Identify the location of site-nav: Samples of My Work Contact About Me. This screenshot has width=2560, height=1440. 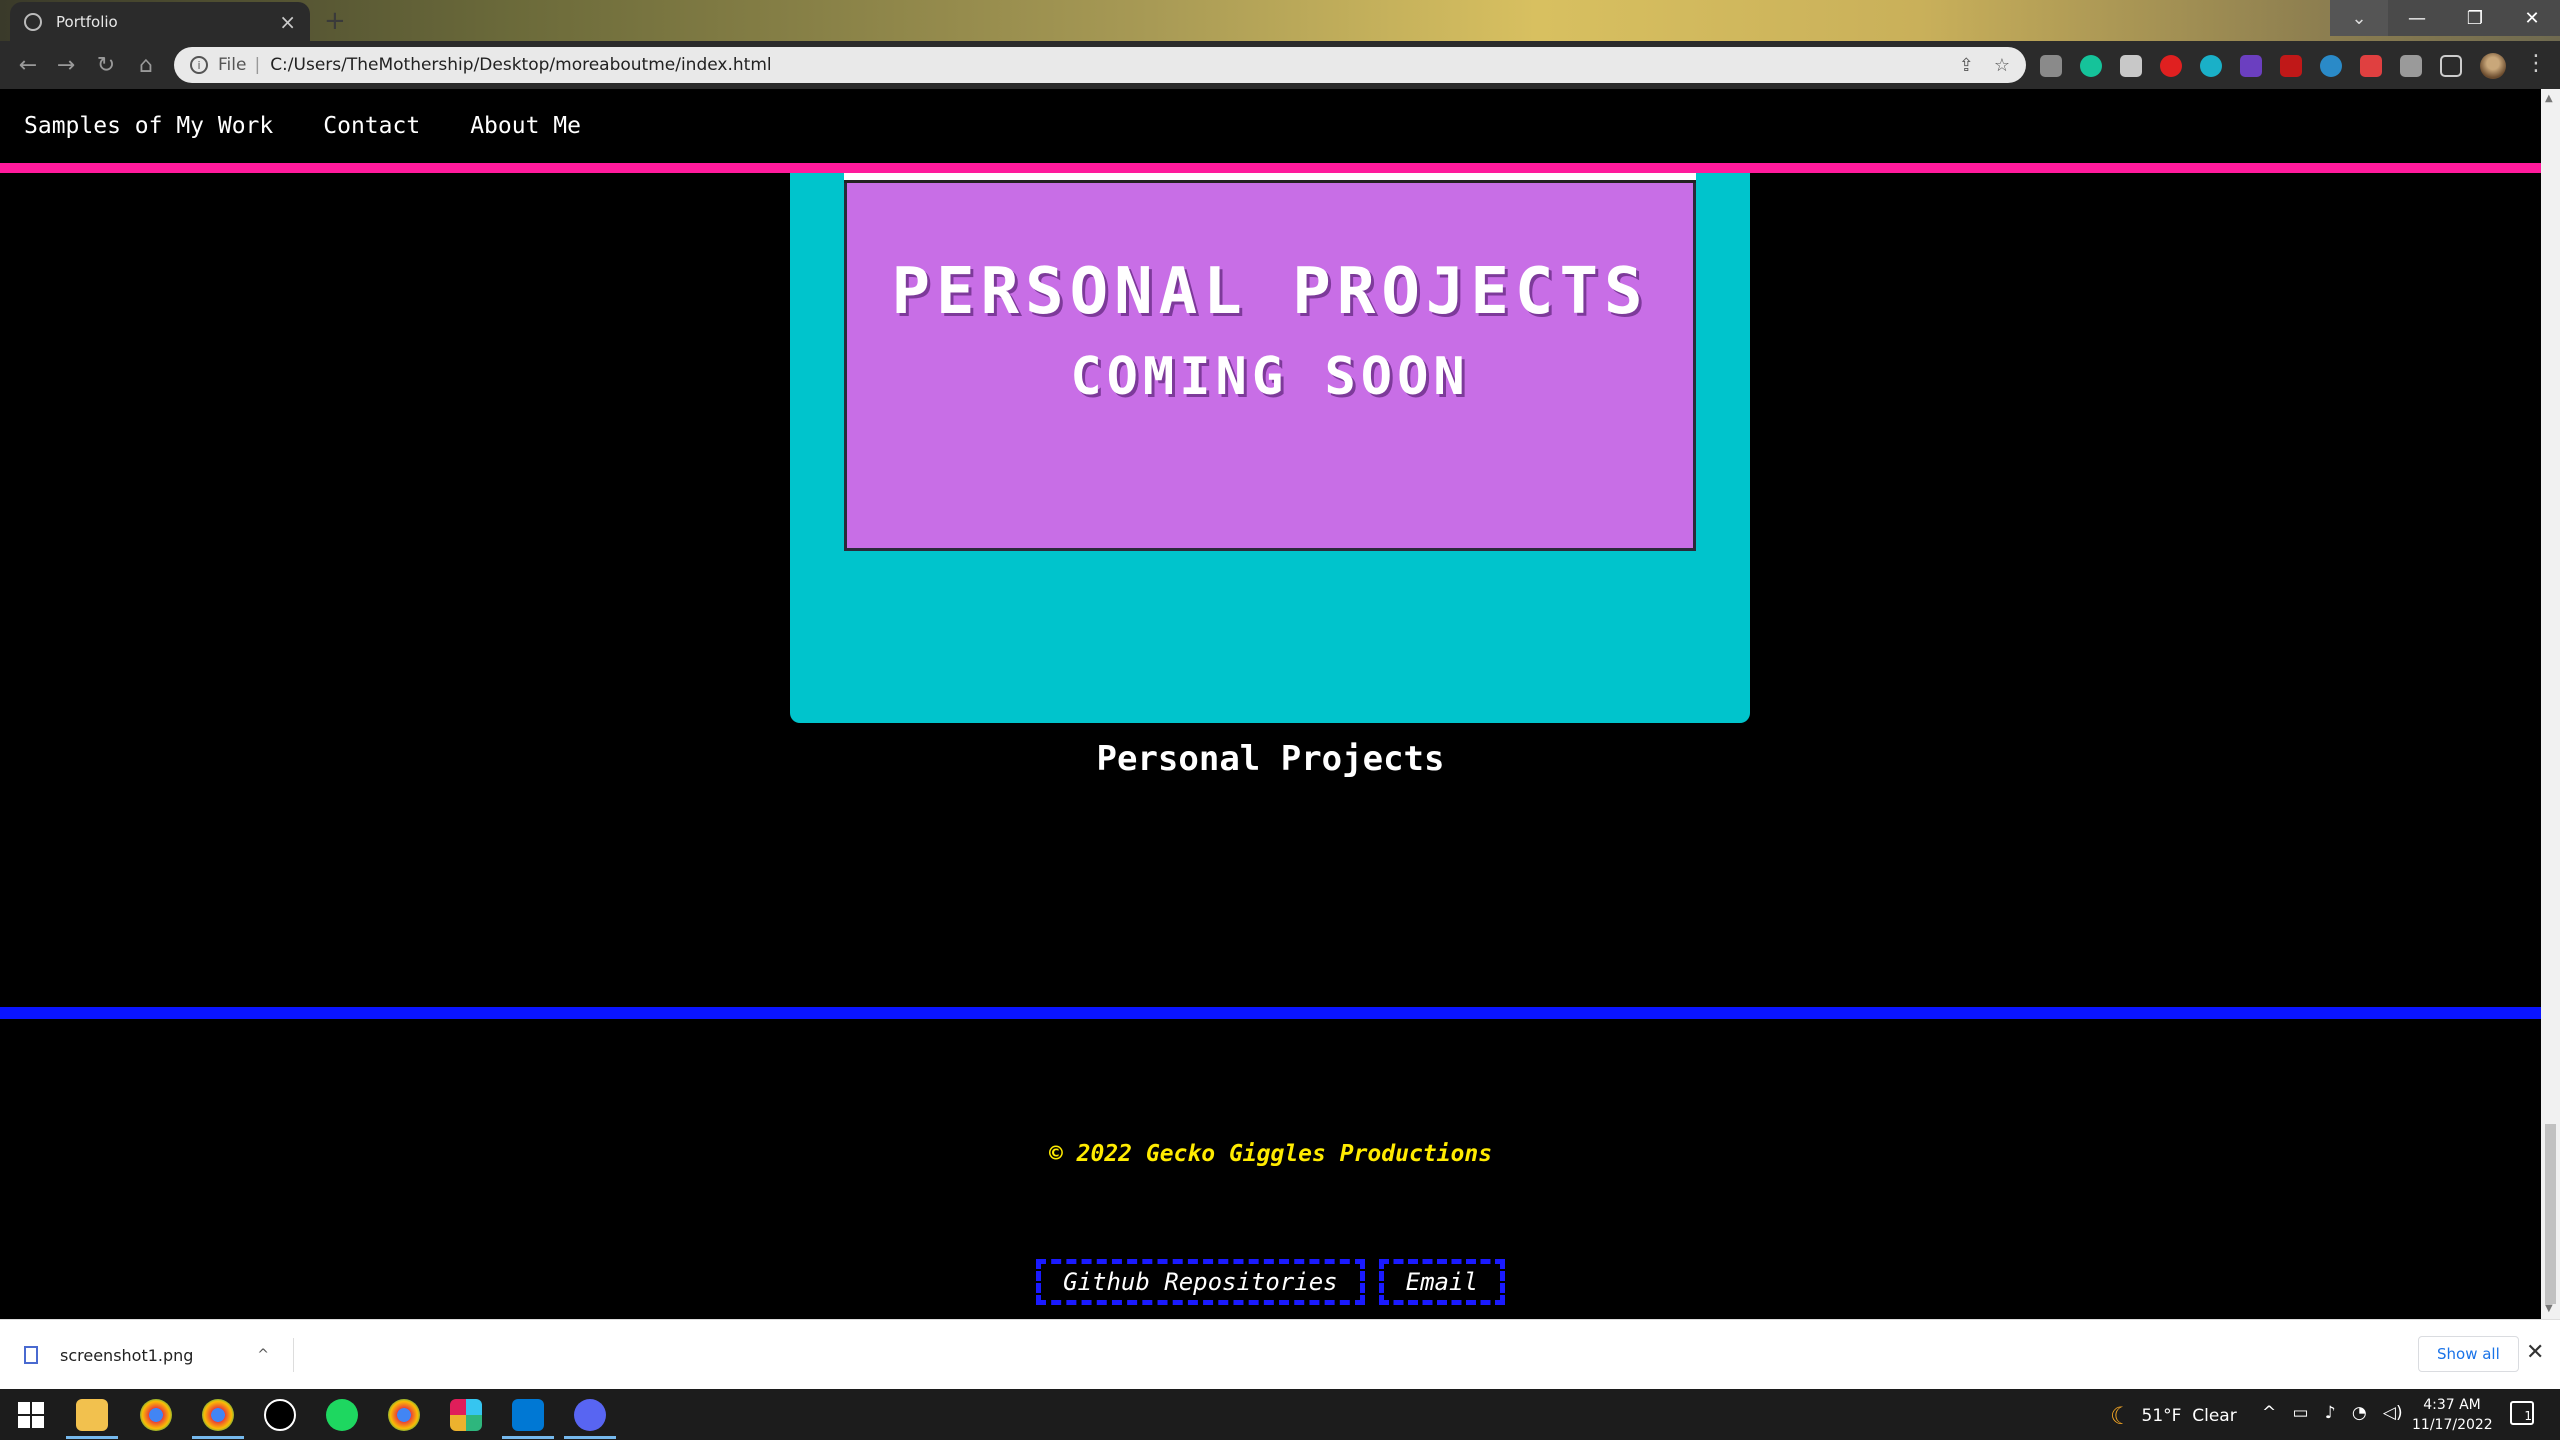
(1270, 126).